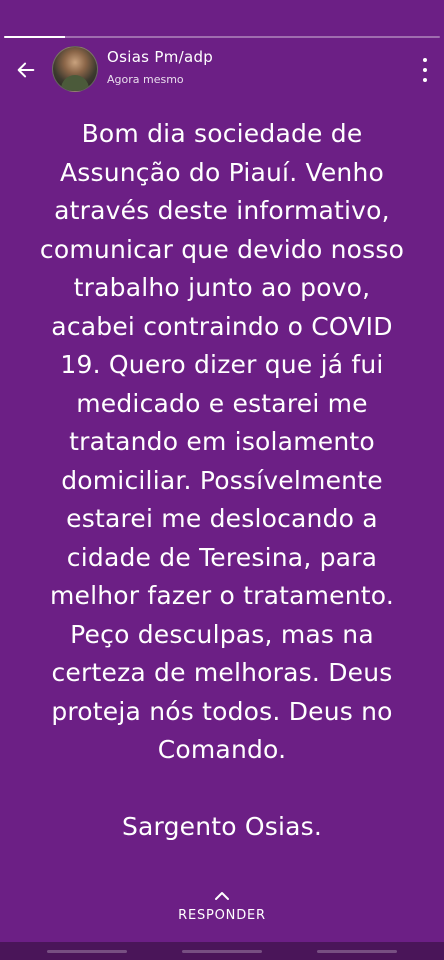 The width and height of the screenshot is (444, 960). I want to click on story-progress-fill, so click(35, 37).